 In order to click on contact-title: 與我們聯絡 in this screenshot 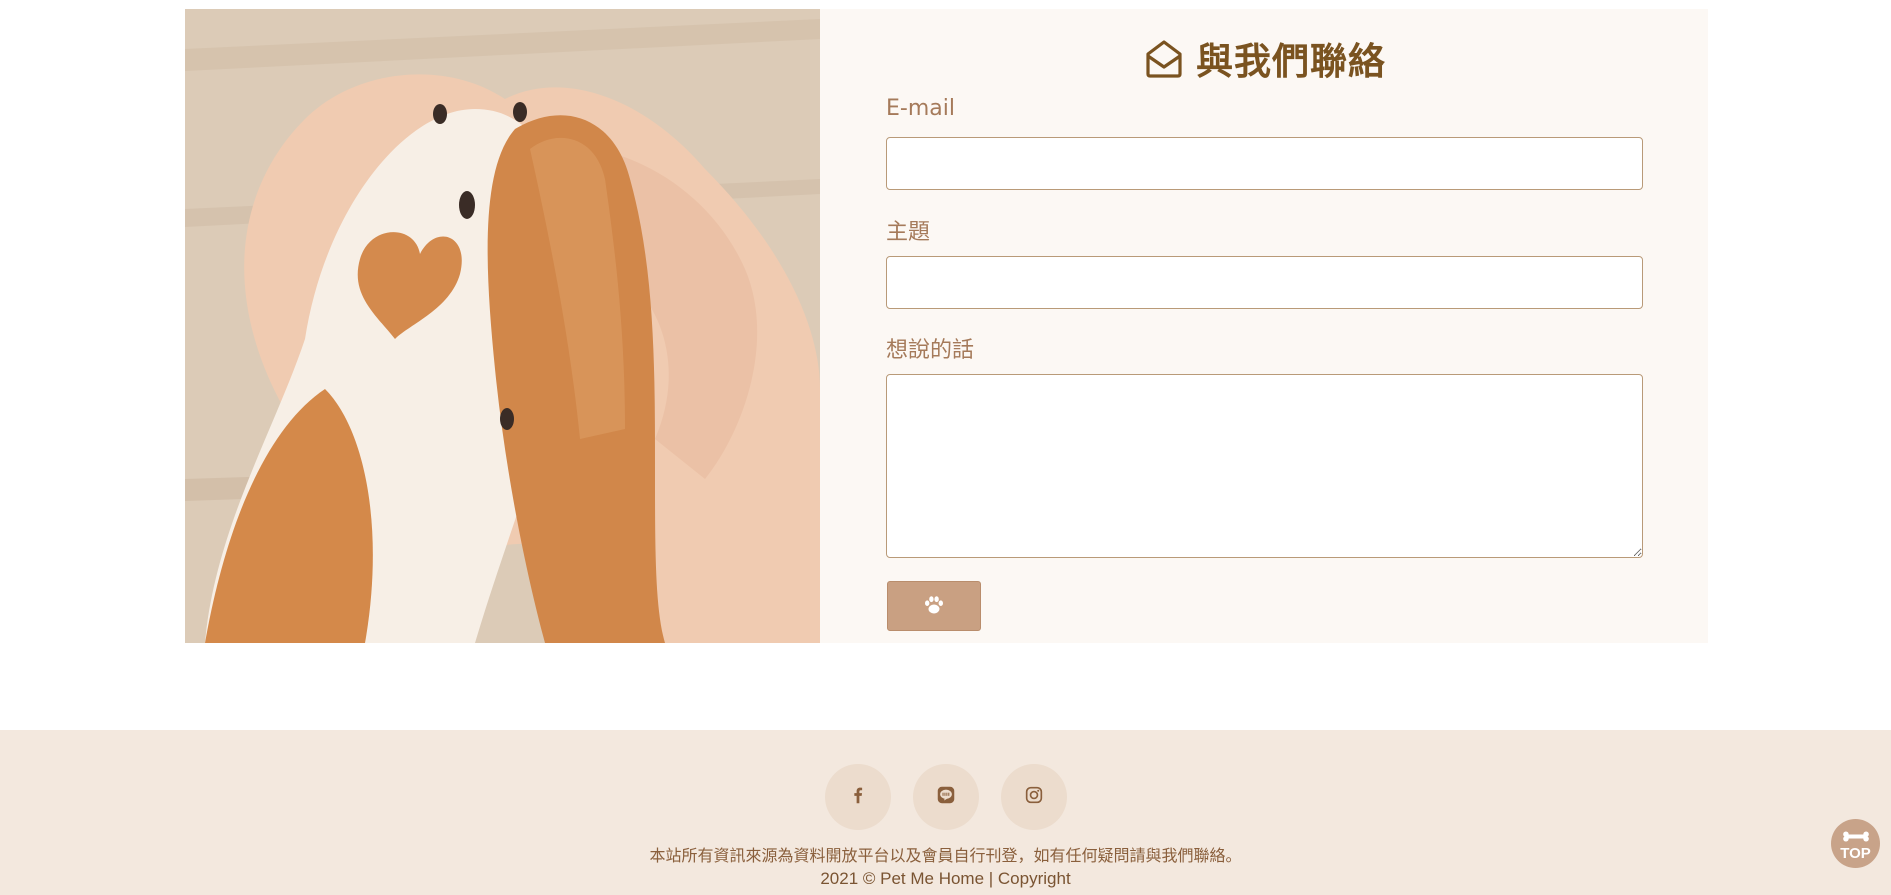, I will do `click(1264, 58)`.